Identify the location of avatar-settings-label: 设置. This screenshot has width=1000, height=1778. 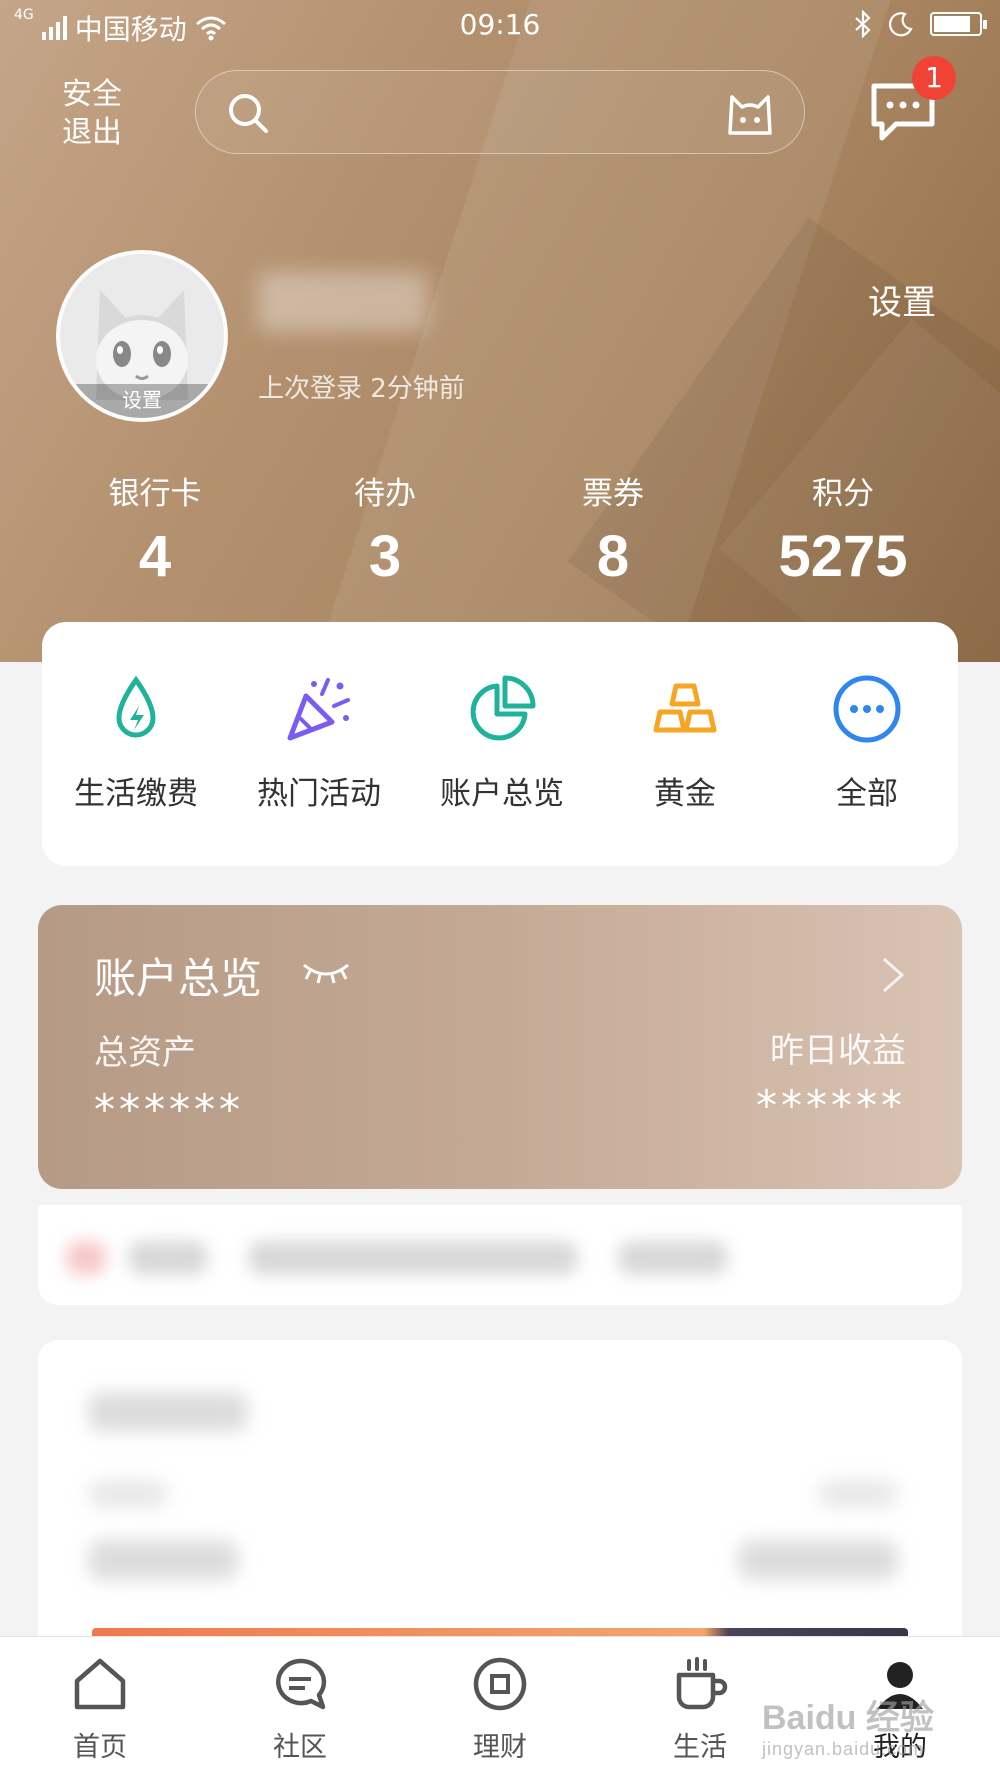
(142, 401).